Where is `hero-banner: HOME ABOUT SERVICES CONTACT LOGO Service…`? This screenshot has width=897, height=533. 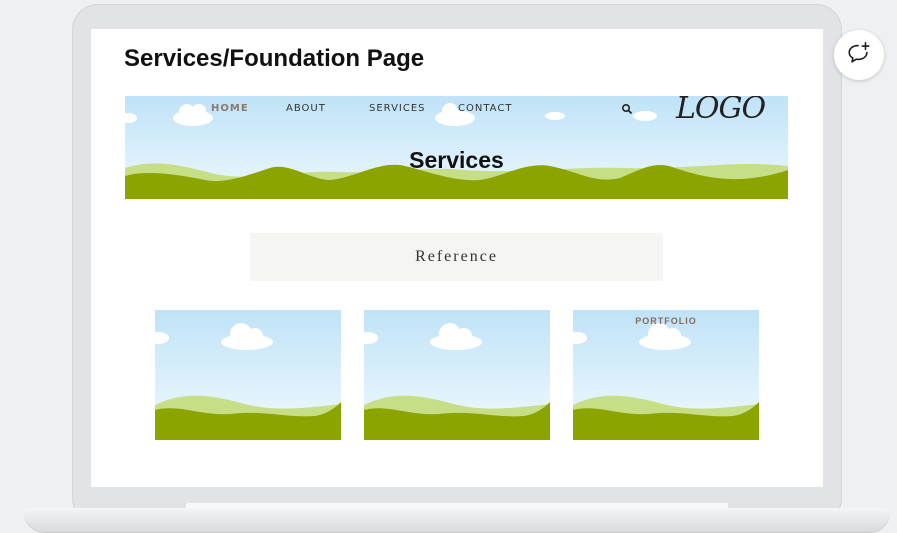
hero-banner: HOME ABOUT SERVICES CONTACT LOGO Service… is located at coordinates (456, 147).